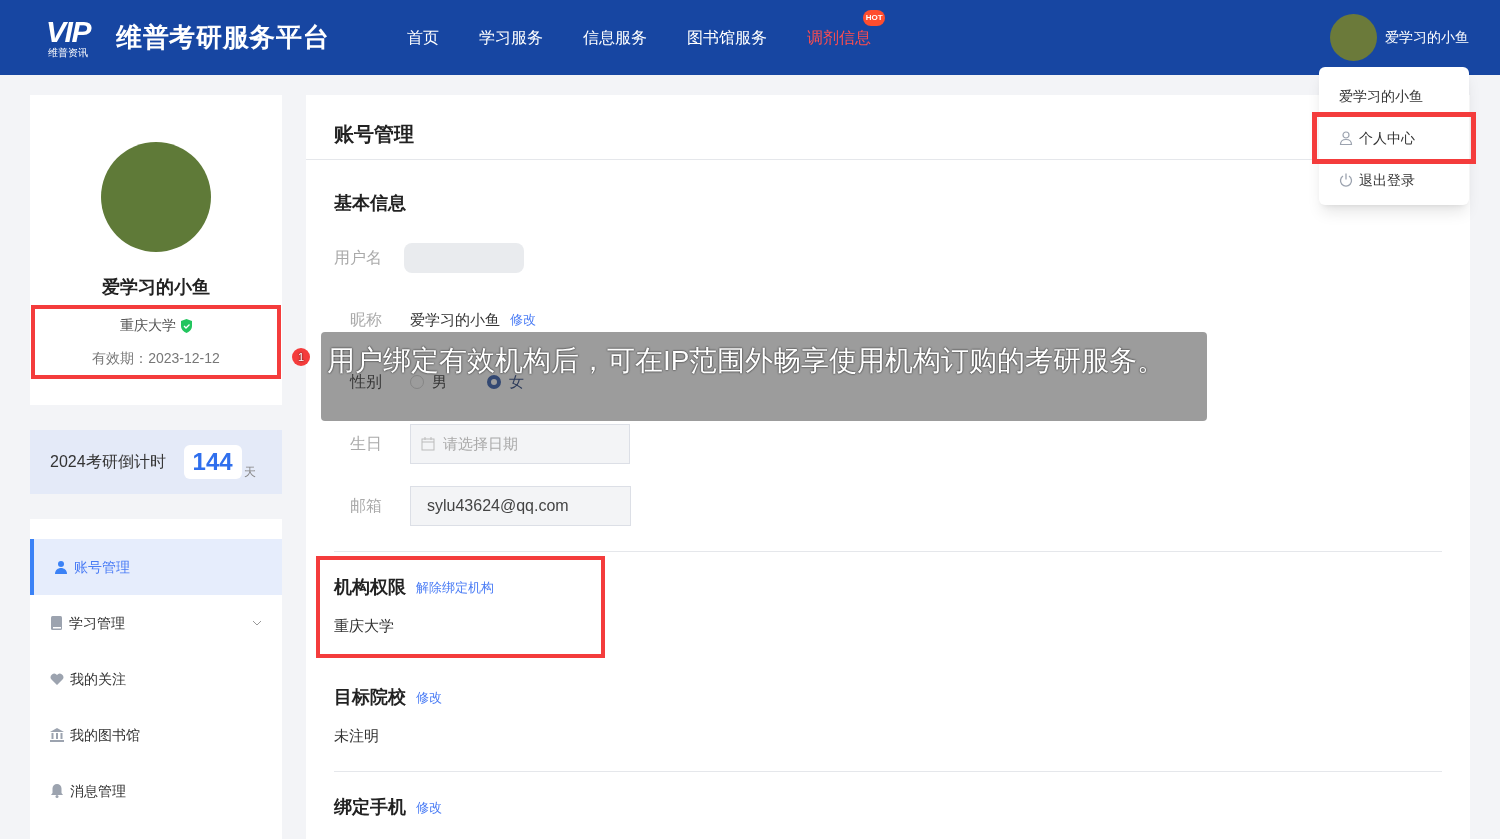 This screenshot has width=1500, height=839. I want to click on radio-label: 男, so click(439, 382).